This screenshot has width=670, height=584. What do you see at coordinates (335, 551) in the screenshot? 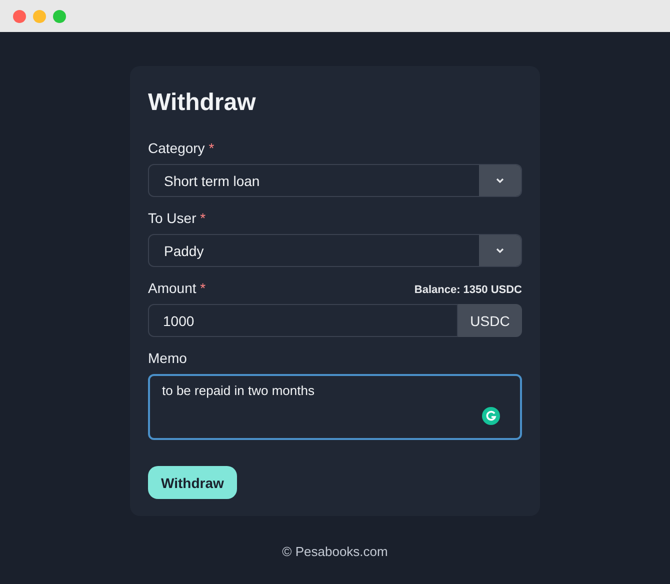
I see `footer-text: © Pesabooks.com` at bounding box center [335, 551].